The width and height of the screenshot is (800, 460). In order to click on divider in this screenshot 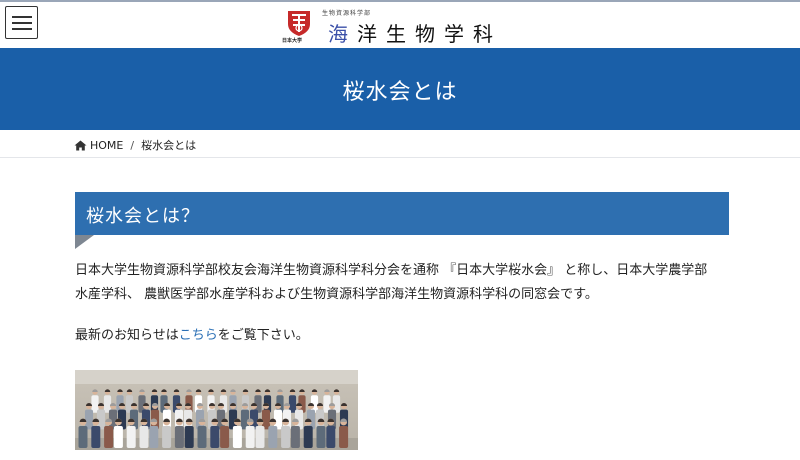, I will do `click(400, 157)`.